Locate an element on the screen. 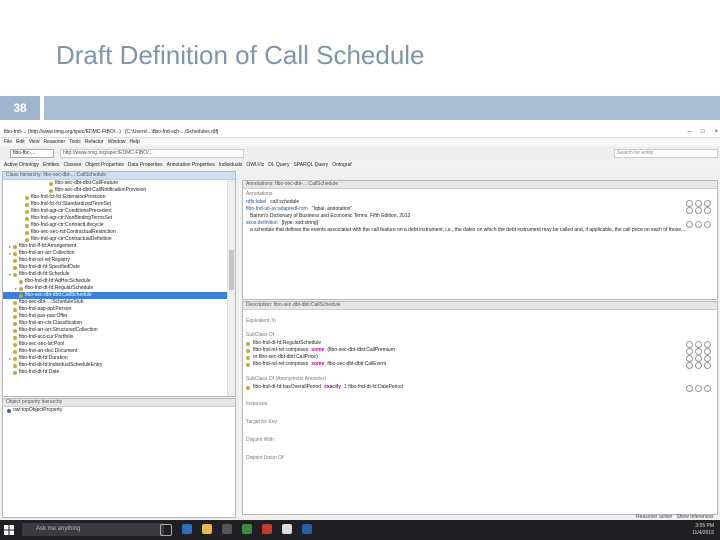 The image size is (720, 540). tree-item: fibo-sec-sec-rst:ContractualRestriction is located at coordinates (115, 232).